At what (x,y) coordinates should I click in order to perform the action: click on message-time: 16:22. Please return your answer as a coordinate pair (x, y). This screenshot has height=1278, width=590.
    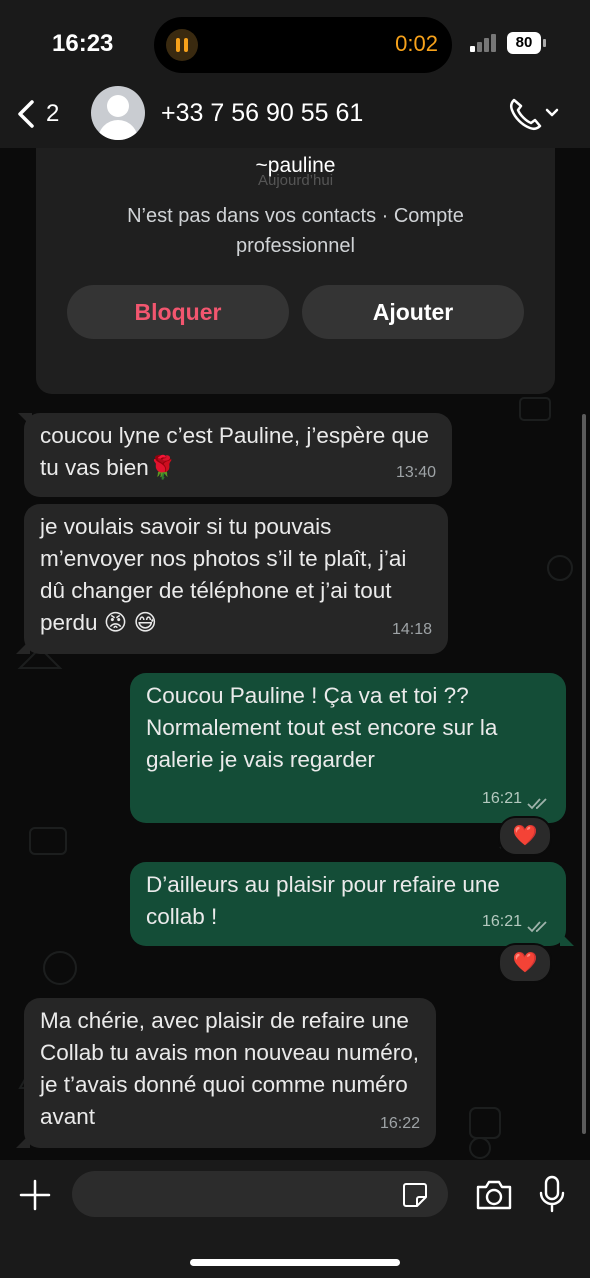
    Looking at the image, I should click on (399, 1123).